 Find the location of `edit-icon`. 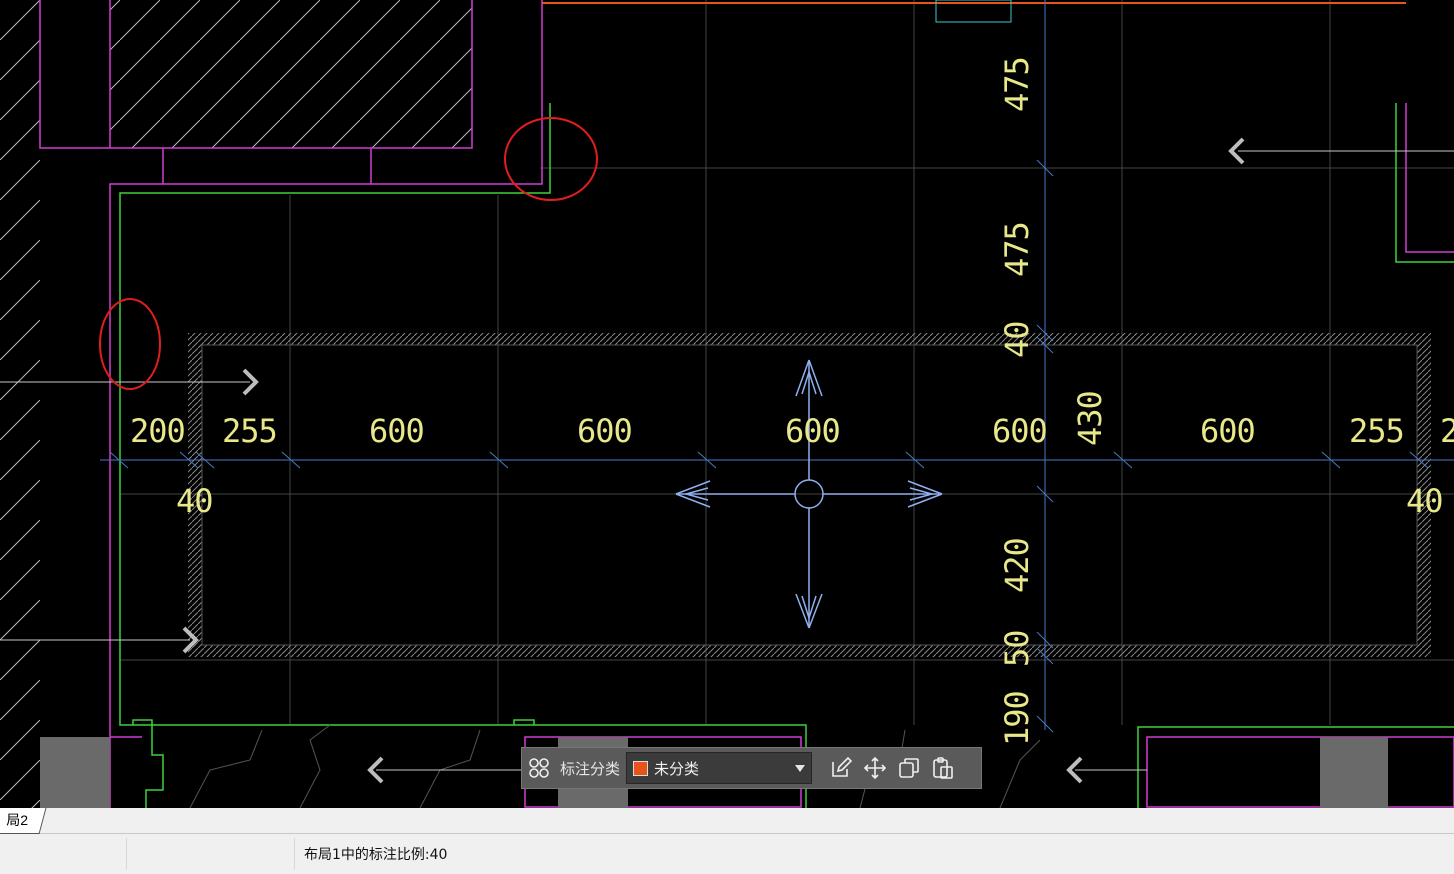

edit-icon is located at coordinates (842, 766).